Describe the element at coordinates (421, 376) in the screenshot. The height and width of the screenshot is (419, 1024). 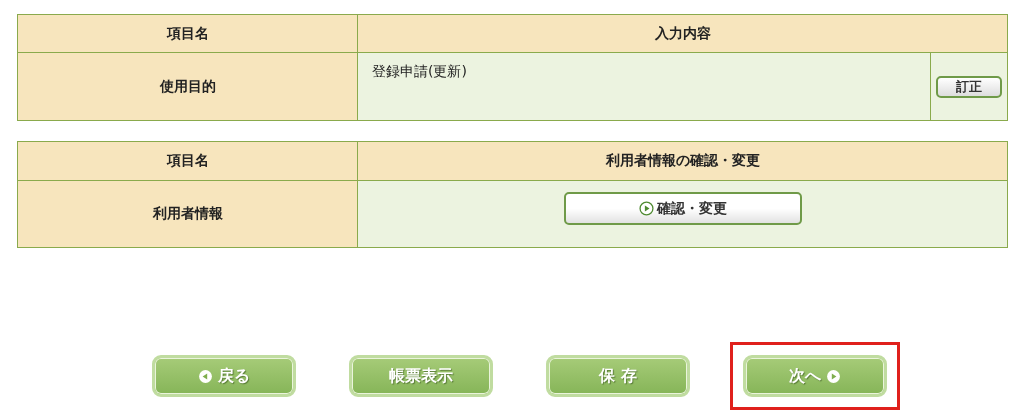
I see `nav-button: 帳票表示` at that location.